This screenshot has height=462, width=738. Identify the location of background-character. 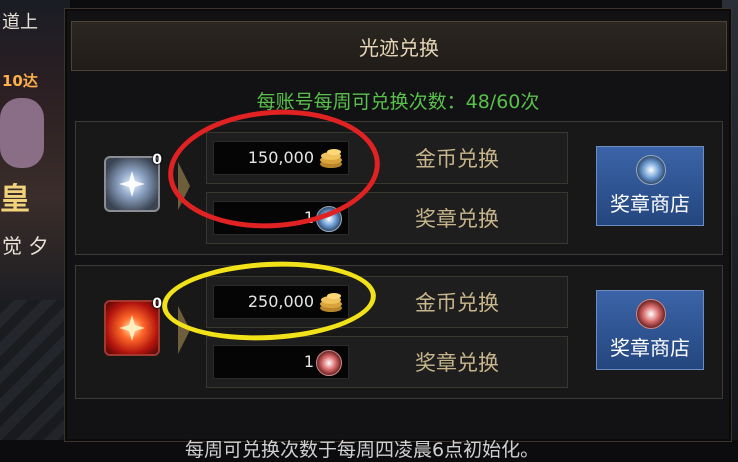
(22, 133).